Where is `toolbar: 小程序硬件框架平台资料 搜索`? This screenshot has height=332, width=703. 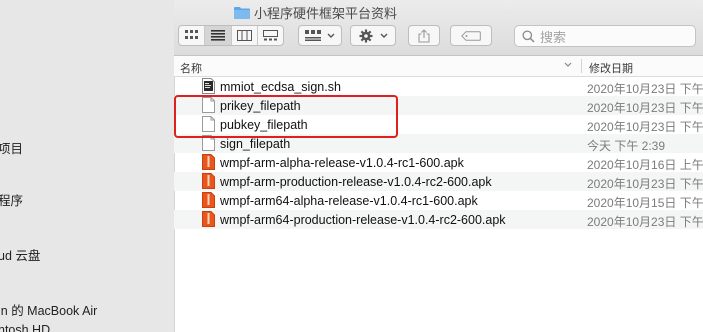
toolbar: 小程序硬件框架平台资料 搜索 is located at coordinates (438, 28).